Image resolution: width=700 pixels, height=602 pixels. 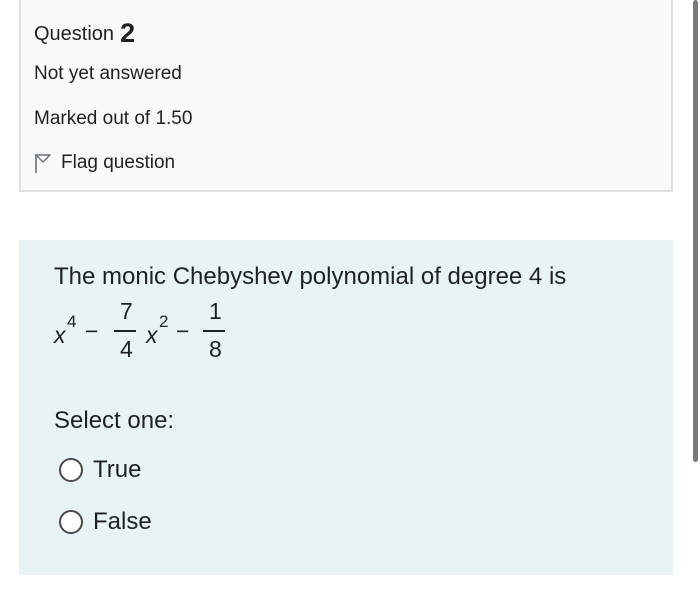 What do you see at coordinates (126, 349) in the screenshot?
I see `formula-frac1-denominator: 4` at bounding box center [126, 349].